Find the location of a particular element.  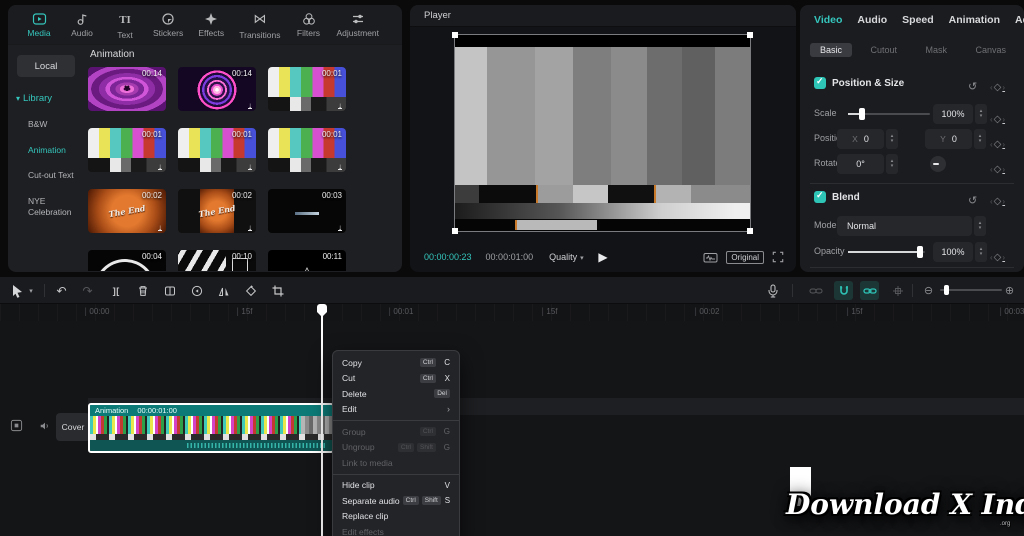

media-thumbnail: 00:04 is located at coordinates (127, 260).